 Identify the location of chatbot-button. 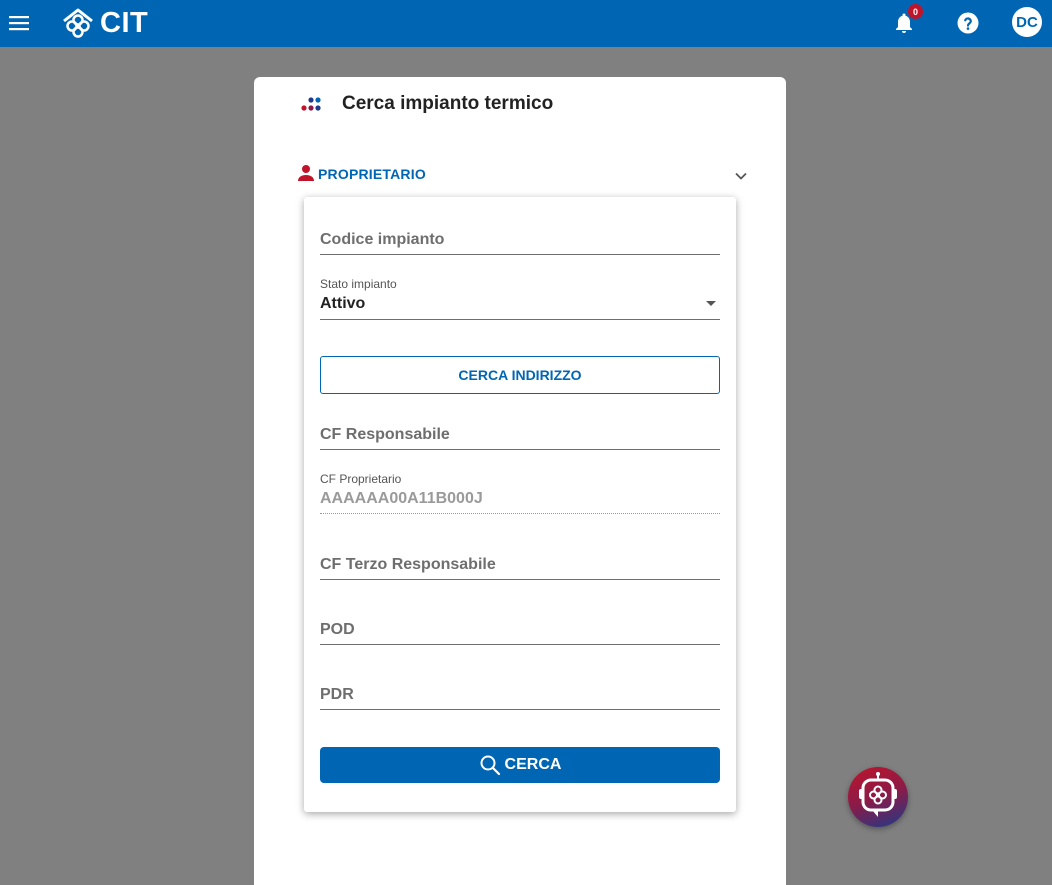
(878, 797).